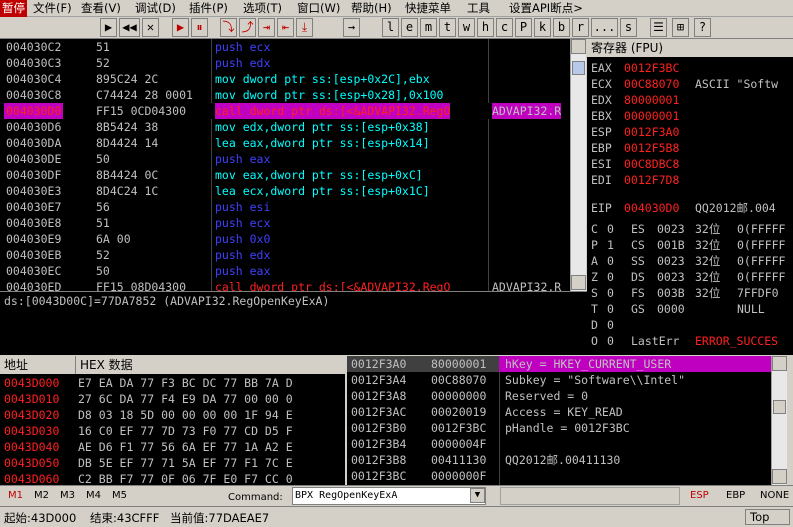  Describe the element at coordinates (389, 496) in the screenshot. I see `command-input: BPX RegOpenKeyExA` at that location.